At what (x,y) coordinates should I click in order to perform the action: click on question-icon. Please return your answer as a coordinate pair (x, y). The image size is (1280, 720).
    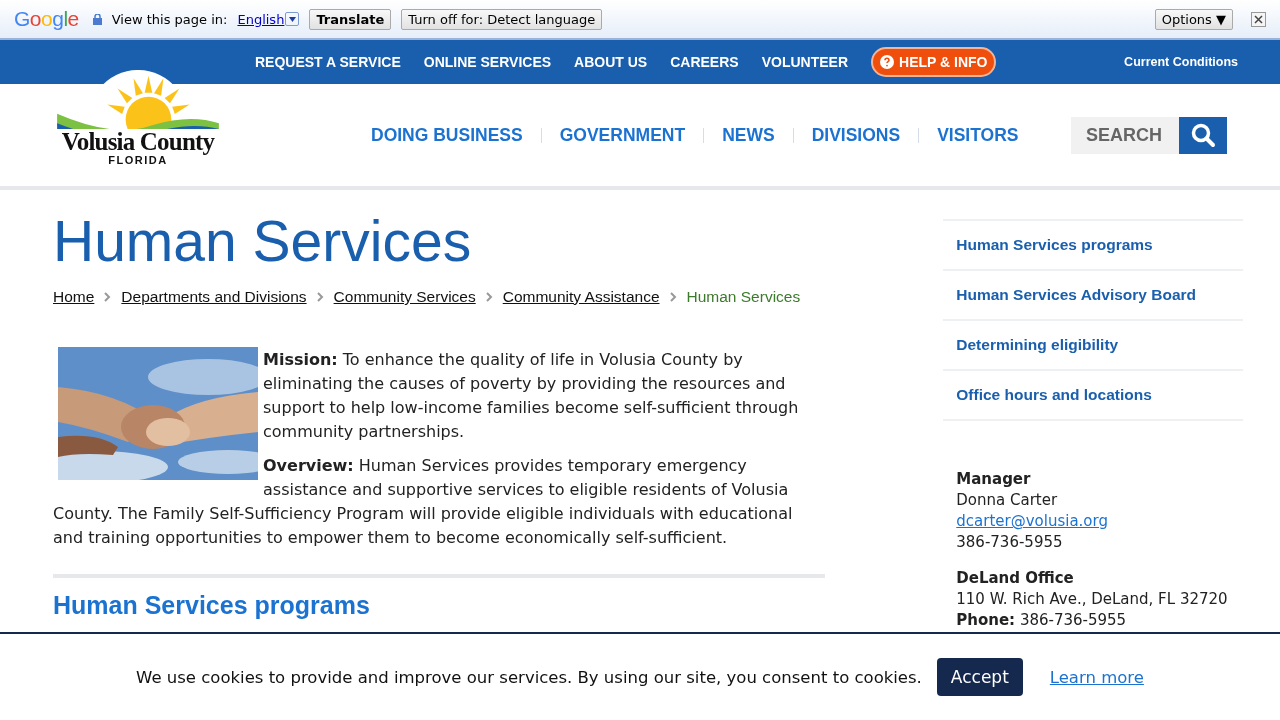
    Looking at the image, I should click on (887, 62).